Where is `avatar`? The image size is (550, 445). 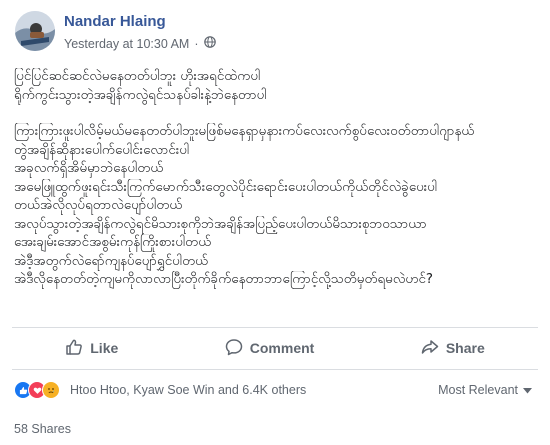
avatar is located at coordinates (35, 31).